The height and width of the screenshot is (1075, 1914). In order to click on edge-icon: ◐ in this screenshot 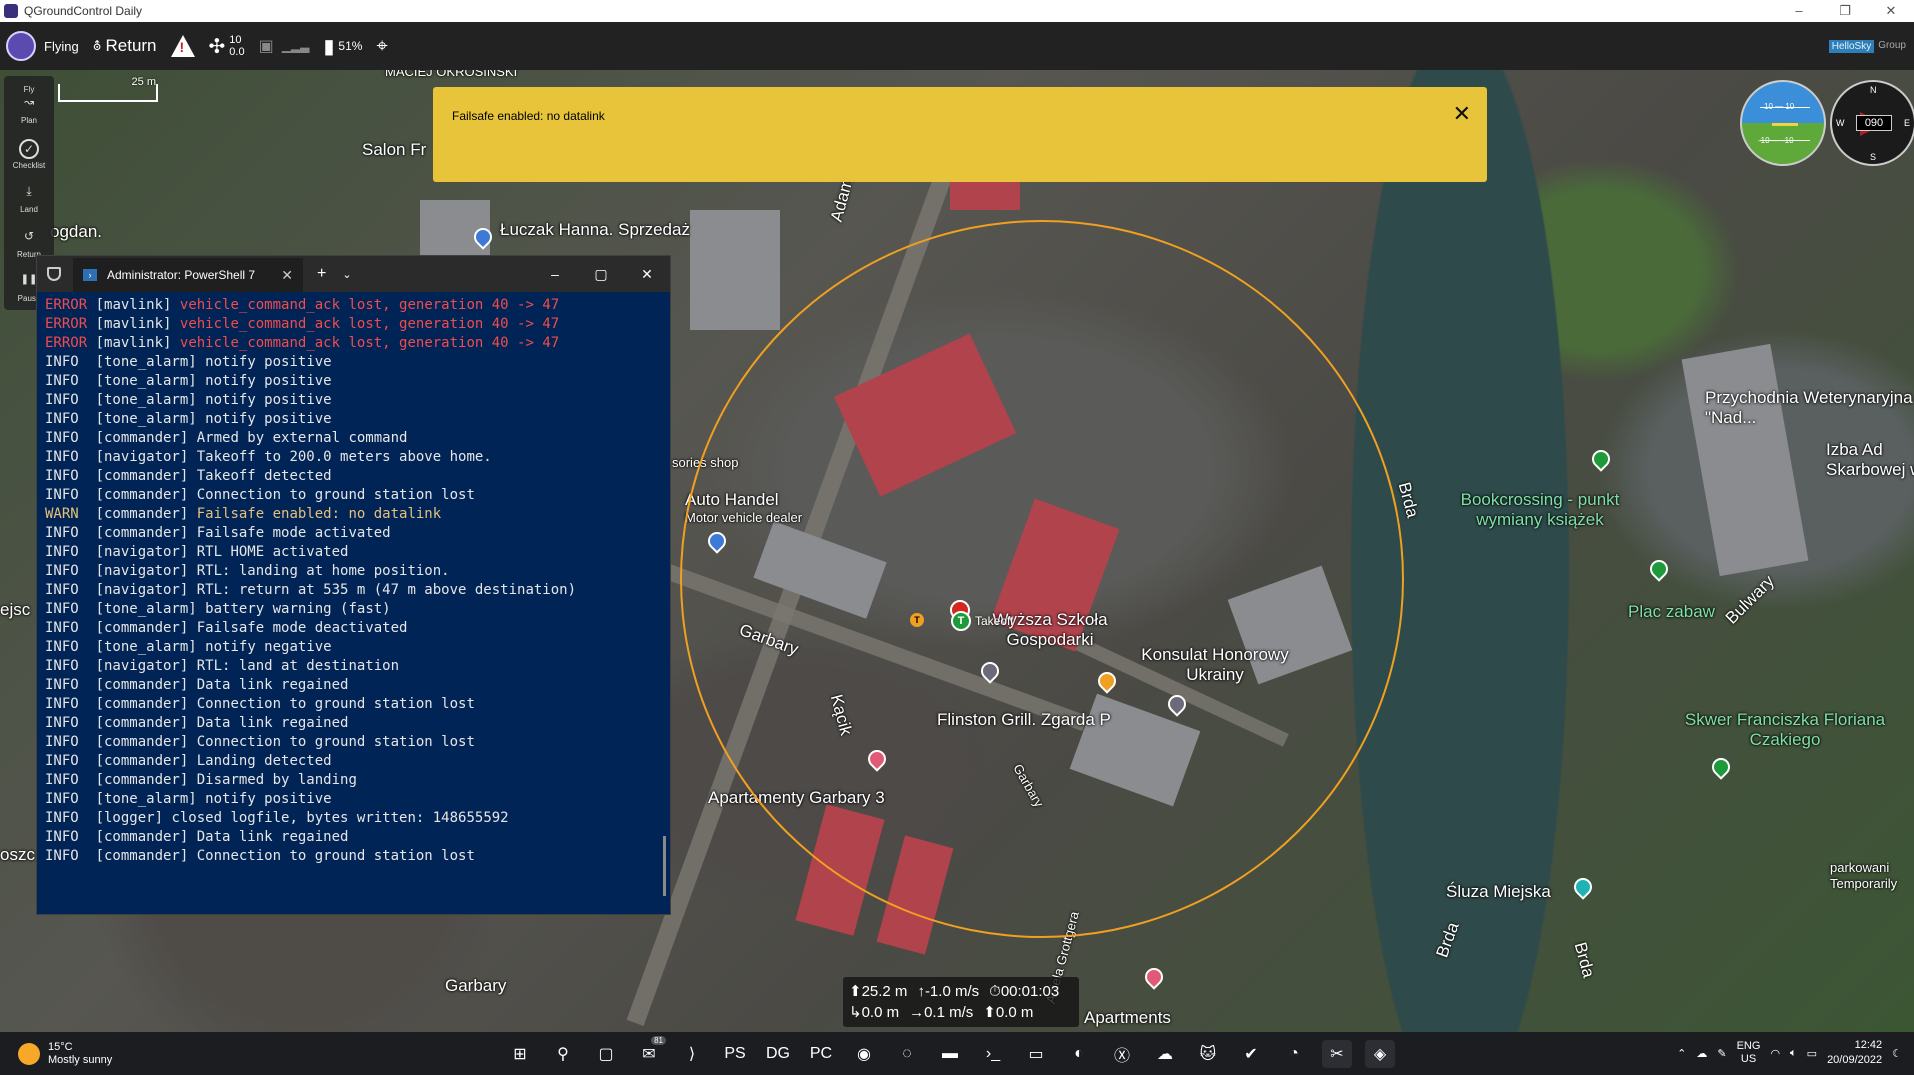, I will do `click(1079, 1054)`.